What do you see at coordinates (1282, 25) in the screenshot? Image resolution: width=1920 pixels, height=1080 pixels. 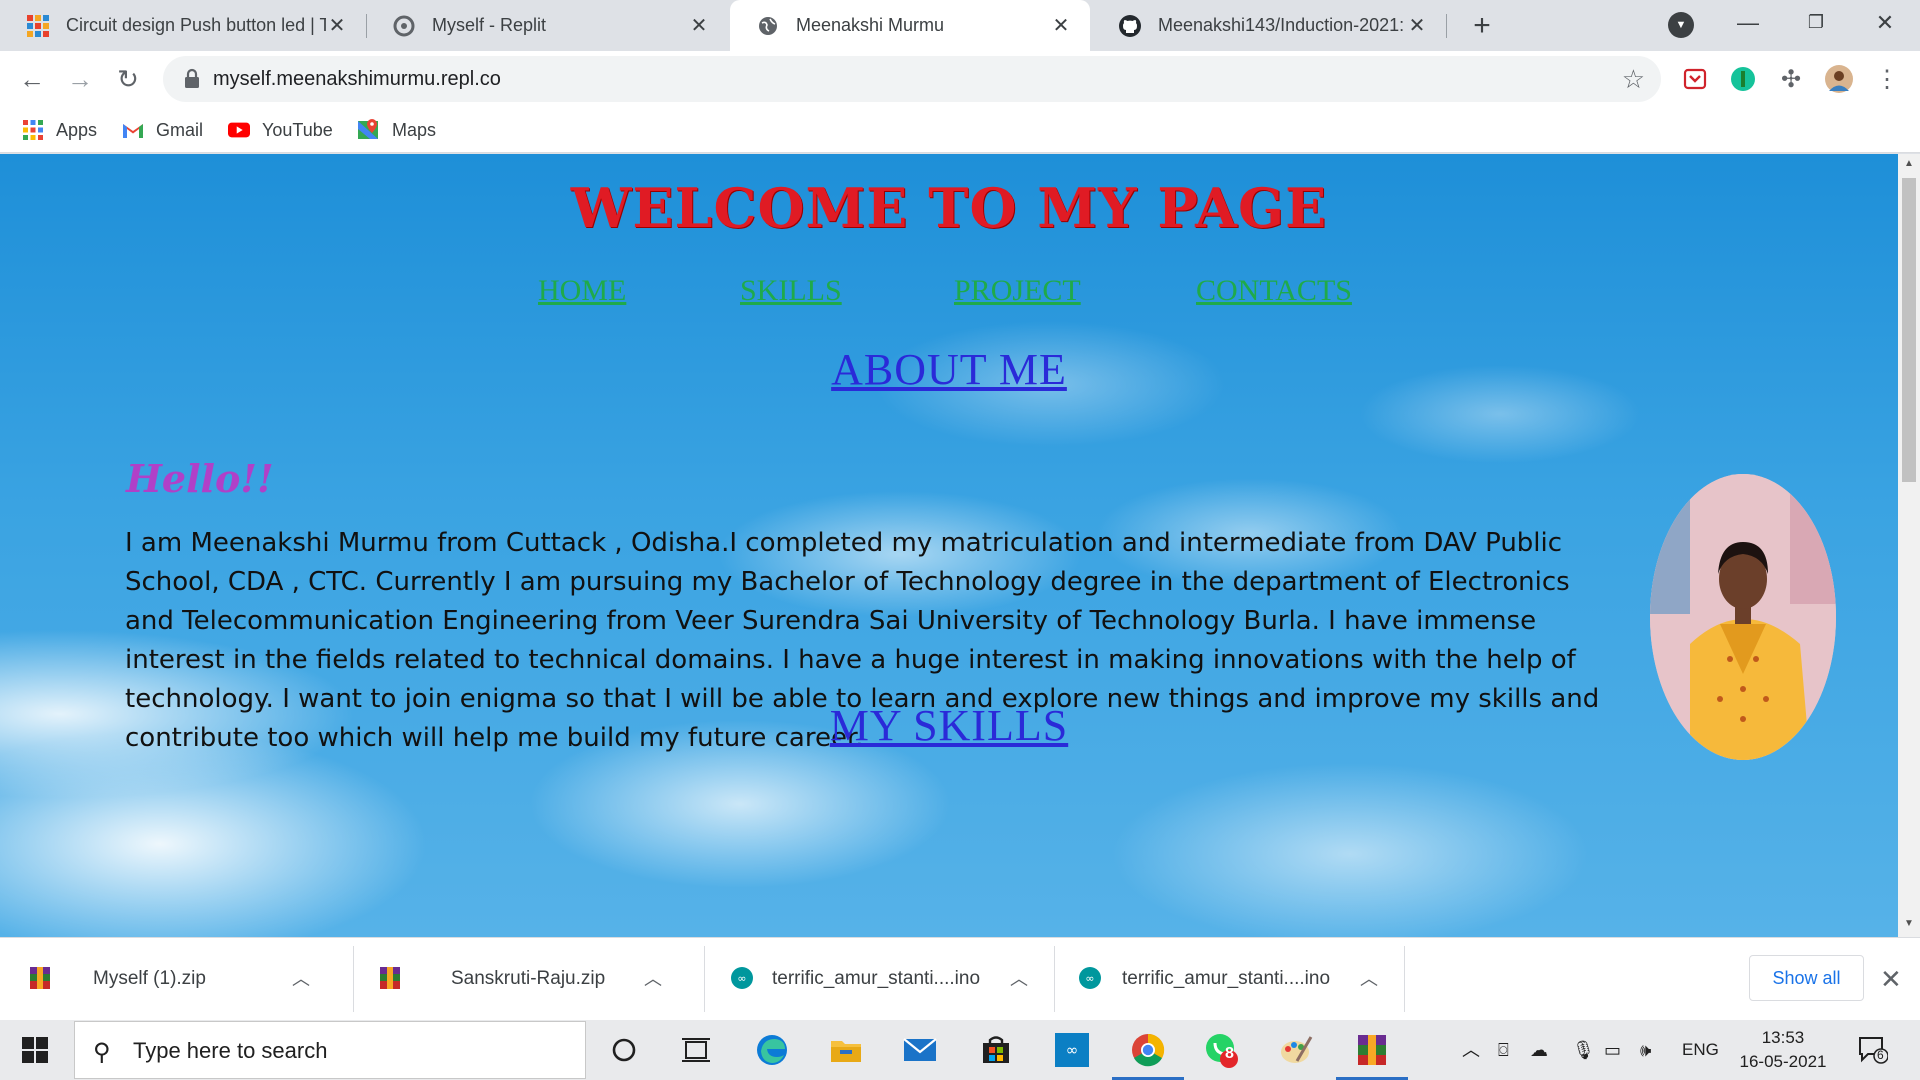 I see `tab-title: Meenakshi143/Induction-2021: In` at bounding box center [1282, 25].